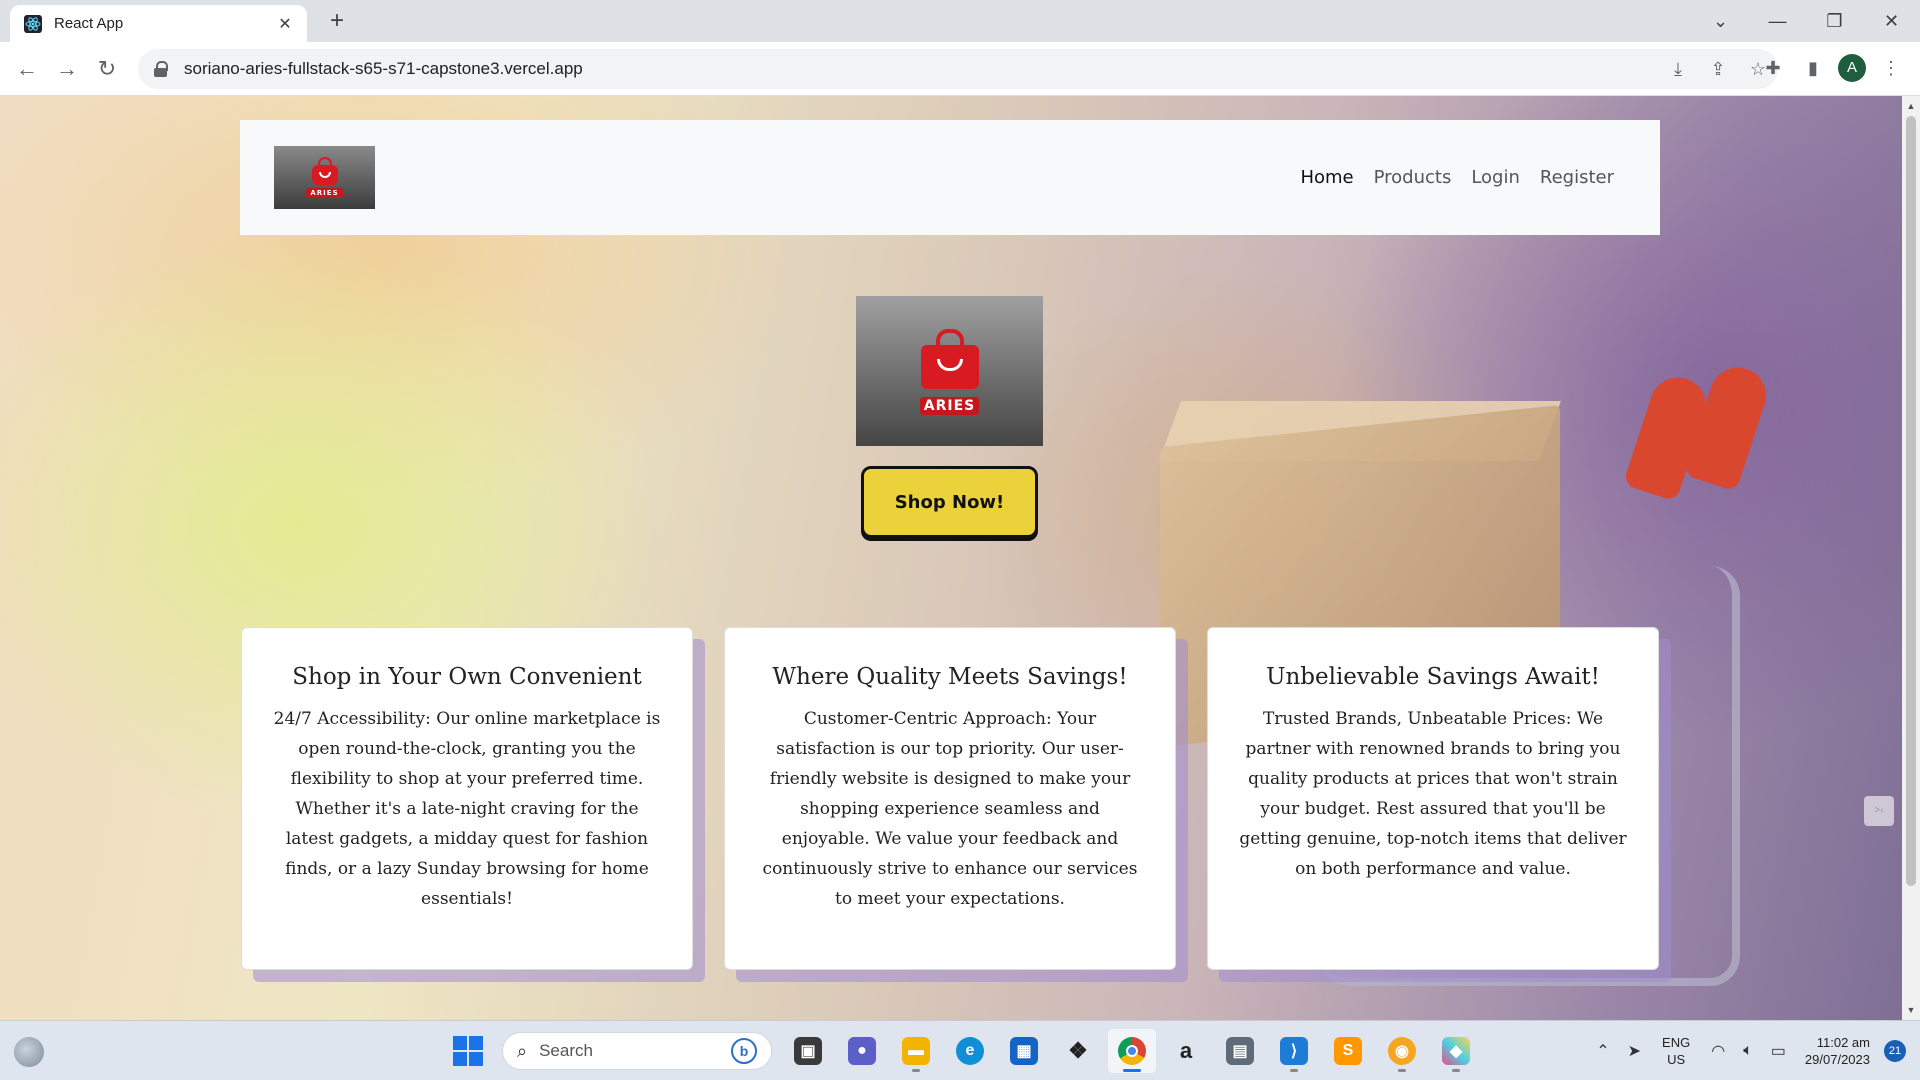 This screenshot has height=1080, width=1920. What do you see at coordinates (161, 69) in the screenshot?
I see `lock-icon` at bounding box center [161, 69].